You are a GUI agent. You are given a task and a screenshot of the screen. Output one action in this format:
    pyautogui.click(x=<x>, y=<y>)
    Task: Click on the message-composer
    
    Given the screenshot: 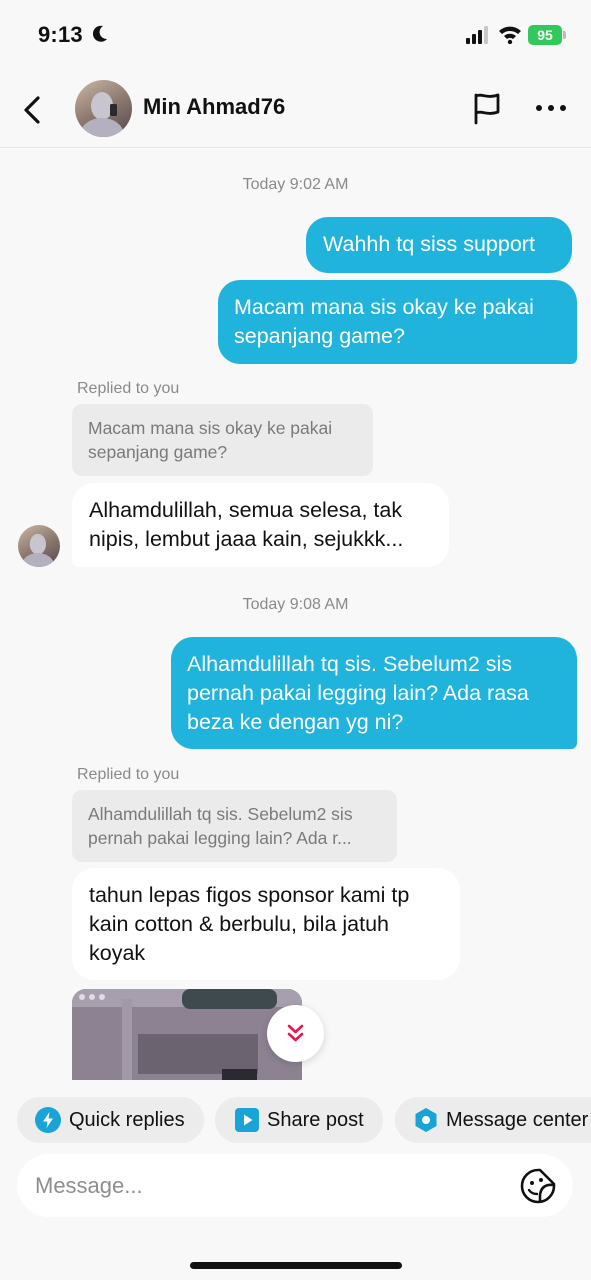 What is the action you would take?
    pyautogui.click(x=295, y=1185)
    